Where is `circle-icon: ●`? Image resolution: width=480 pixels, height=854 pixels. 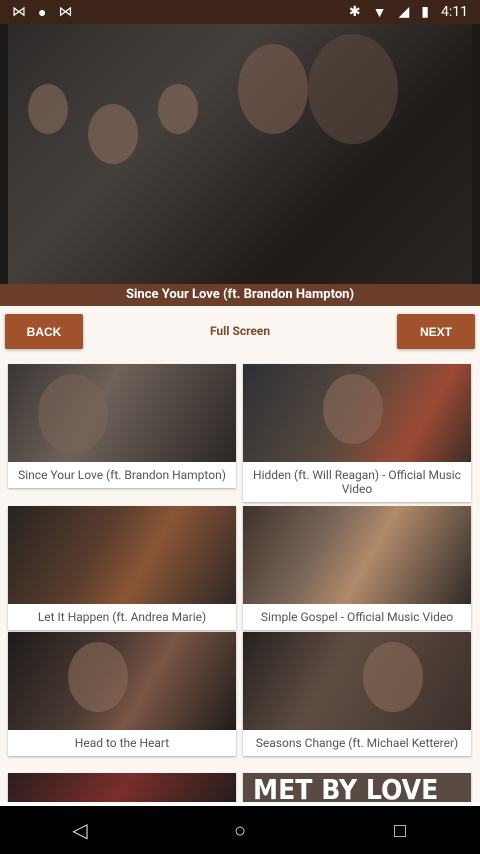
circle-icon: ● is located at coordinates (42, 12).